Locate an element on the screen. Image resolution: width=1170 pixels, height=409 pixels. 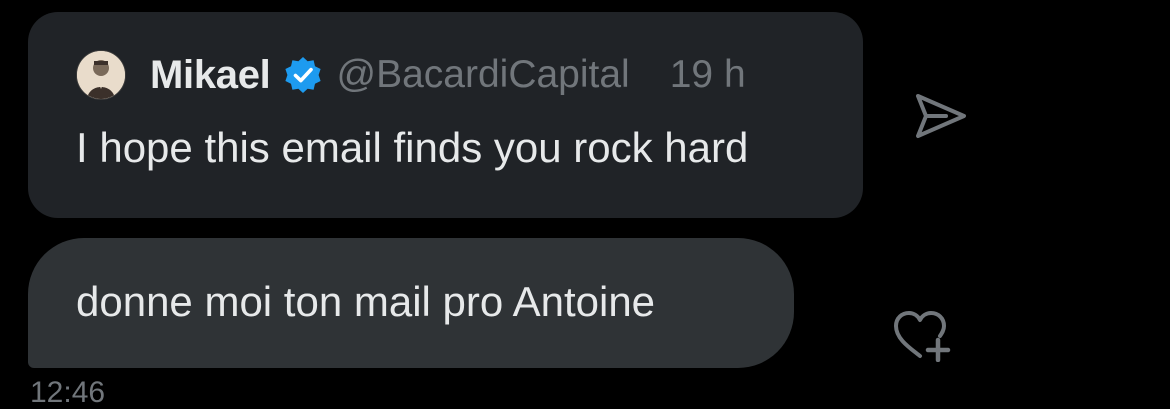
author-handle: @BacardiCapital is located at coordinates (483, 75).